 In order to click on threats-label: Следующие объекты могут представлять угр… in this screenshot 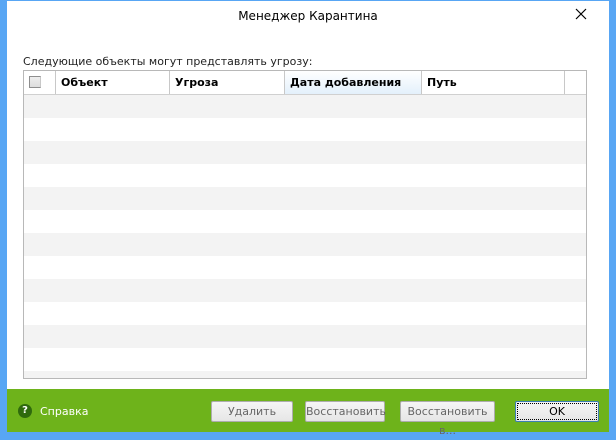, I will do `click(168, 61)`.